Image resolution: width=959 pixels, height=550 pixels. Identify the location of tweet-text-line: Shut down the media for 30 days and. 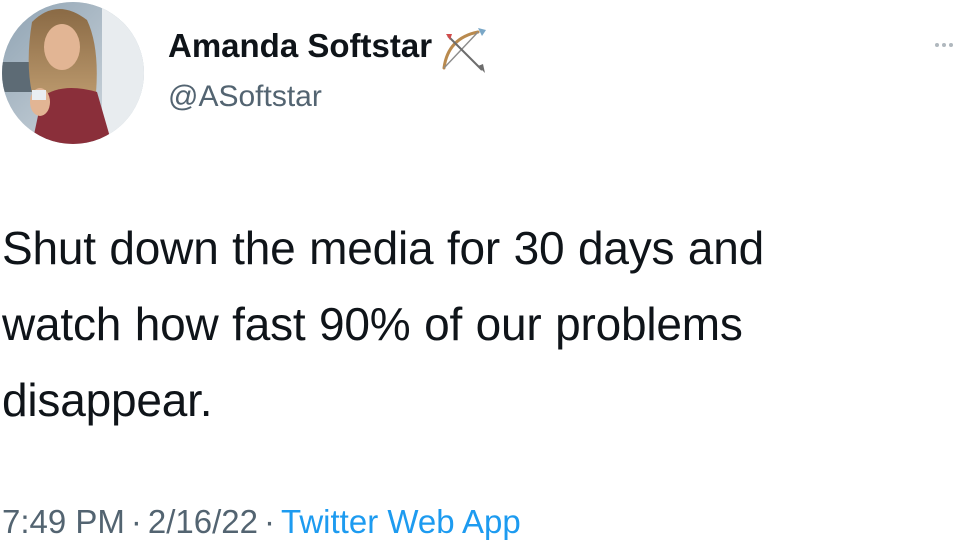
(383, 248).